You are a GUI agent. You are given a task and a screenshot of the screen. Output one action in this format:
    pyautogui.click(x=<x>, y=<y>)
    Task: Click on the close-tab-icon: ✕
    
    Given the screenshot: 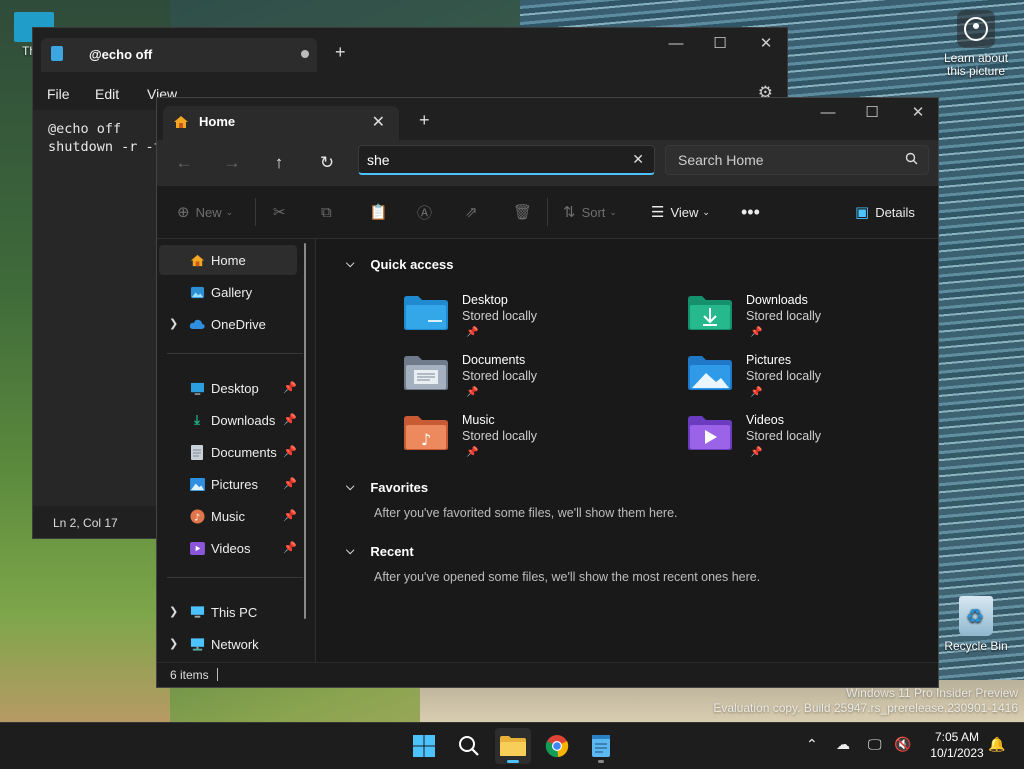 What is the action you would take?
    pyautogui.click(x=378, y=122)
    